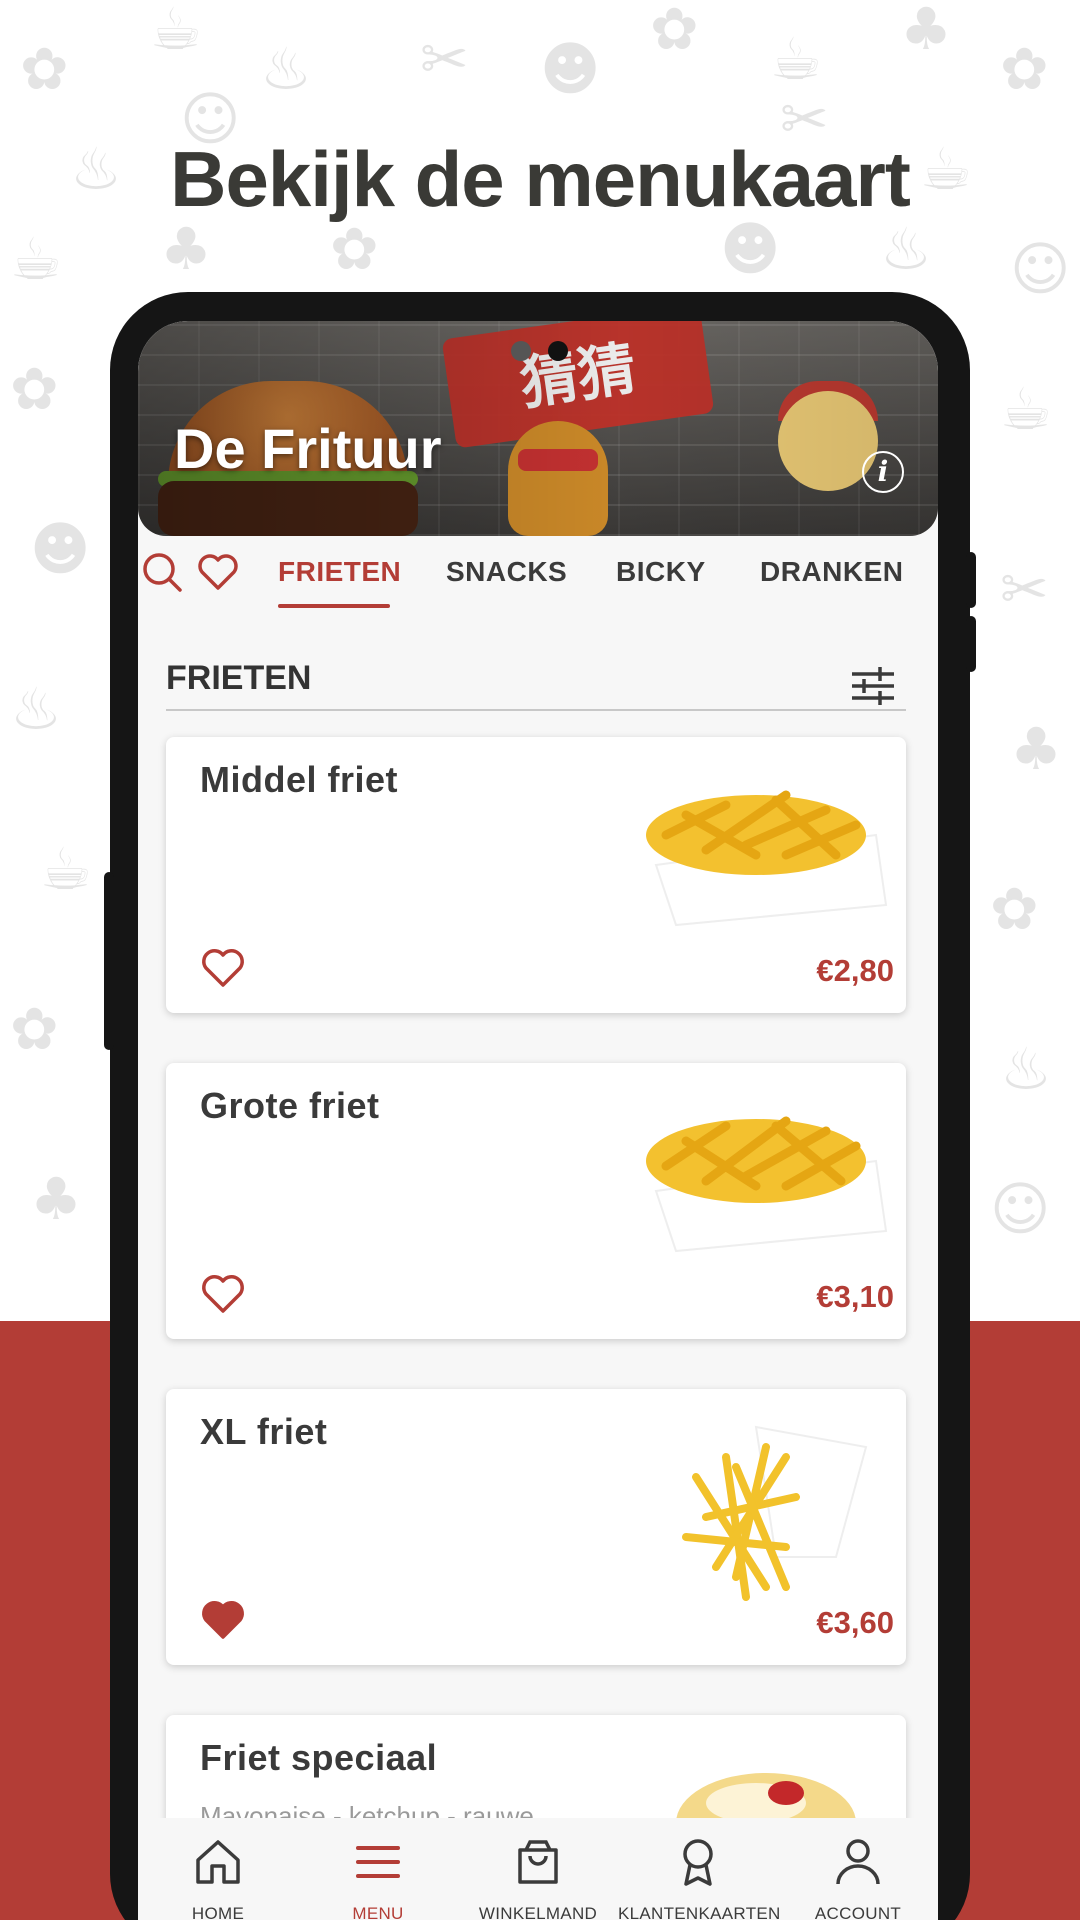 The height and width of the screenshot is (1920, 1080). I want to click on shopping-bag-icon, so click(538, 1862).